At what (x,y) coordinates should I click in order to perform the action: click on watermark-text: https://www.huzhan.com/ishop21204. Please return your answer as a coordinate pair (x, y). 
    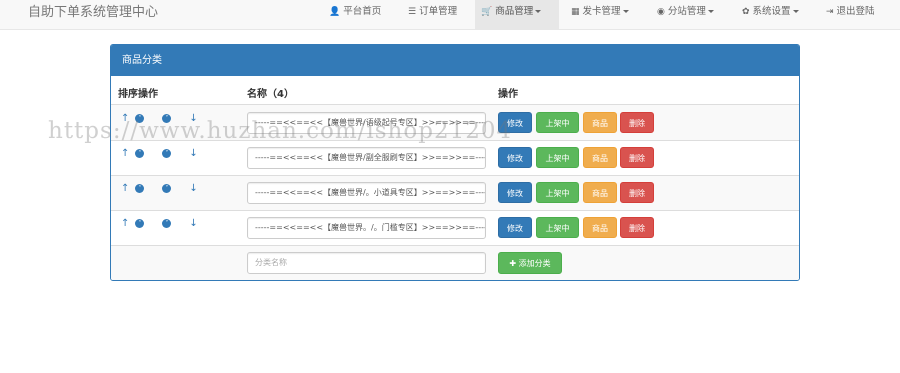
    Looking at the image, I should click on (280, 131).